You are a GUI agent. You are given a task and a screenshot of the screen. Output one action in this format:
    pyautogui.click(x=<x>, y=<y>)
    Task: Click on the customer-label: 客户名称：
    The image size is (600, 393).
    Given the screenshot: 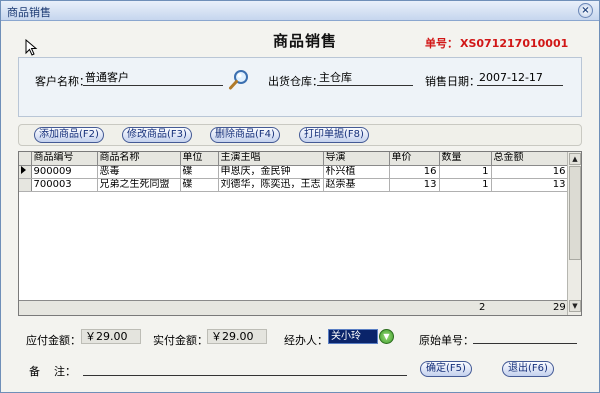 What is the action you would take?
    pyautogui.click(x=62, y=81)
    